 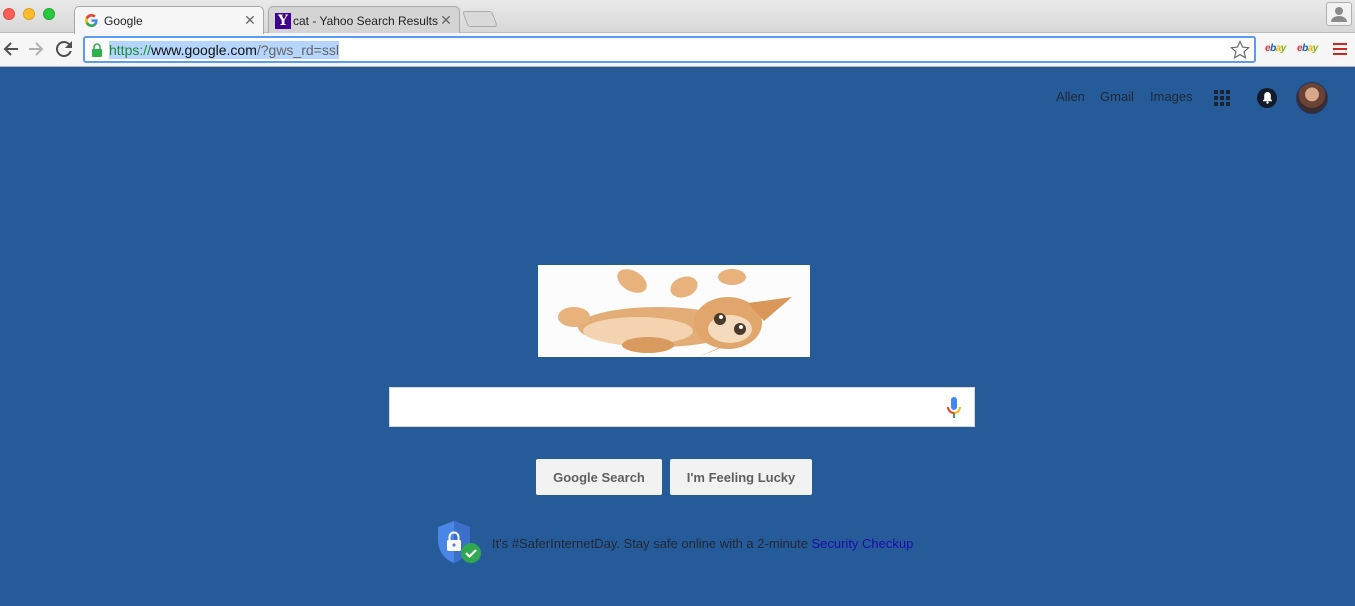 I want to click on forward-button, so click(x=36, y=49).